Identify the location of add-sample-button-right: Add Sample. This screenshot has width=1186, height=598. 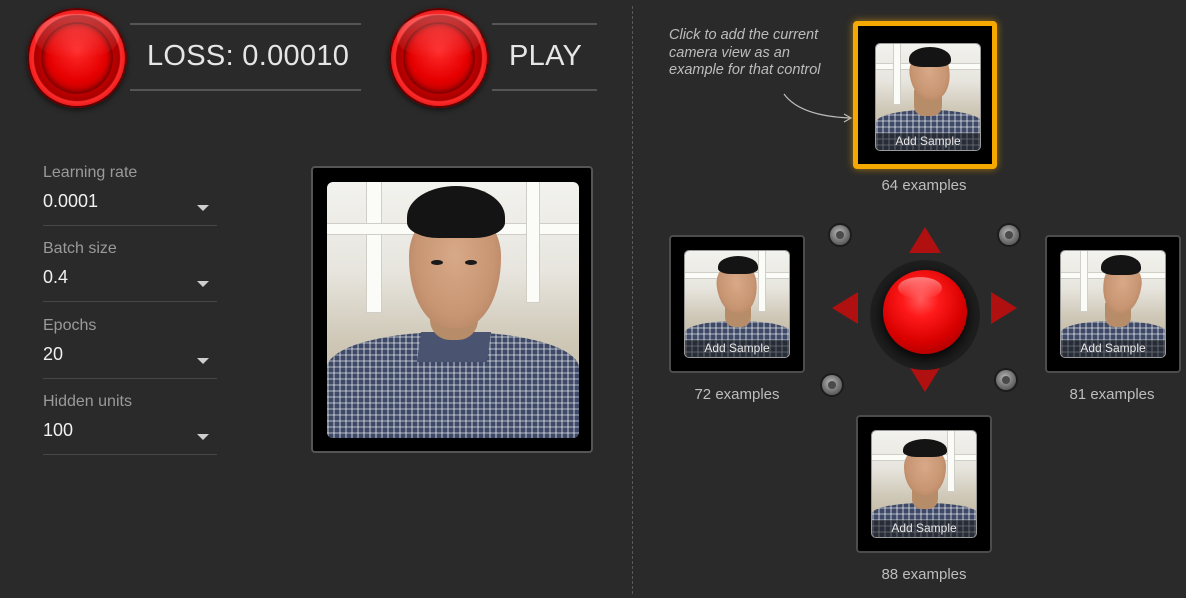
(1113, 348).